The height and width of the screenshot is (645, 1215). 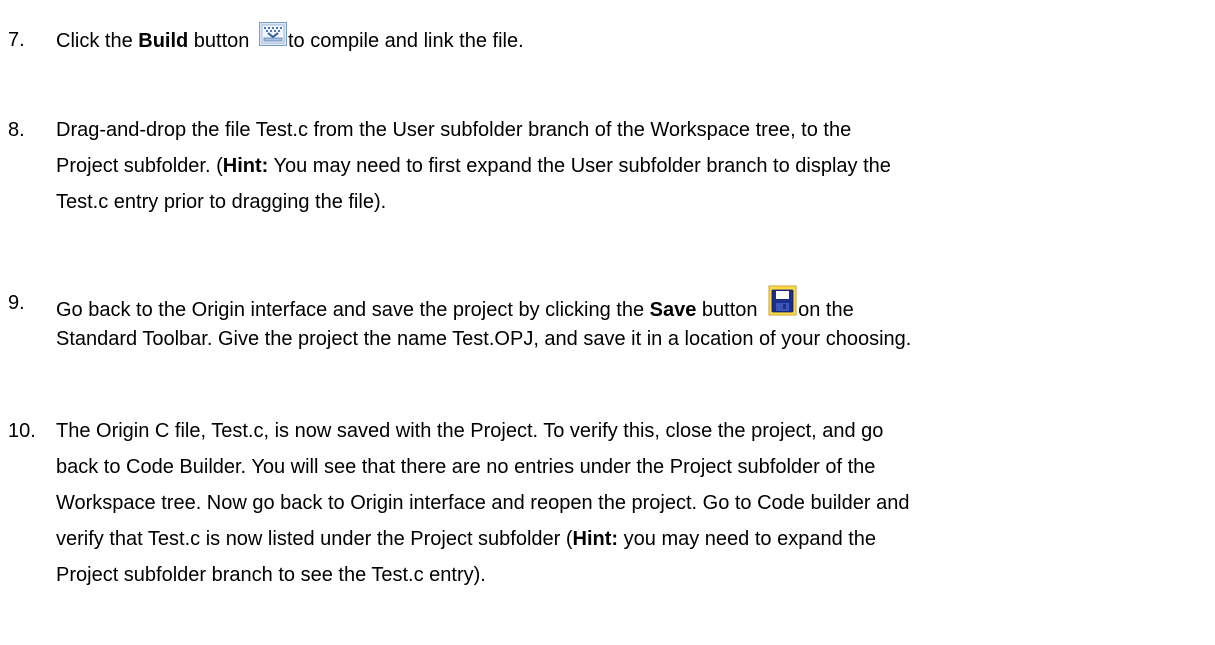 What do you see at coordinates (826, 310) in the screenshot?
I see `text-run: on the` at bounding box center [826, 310].